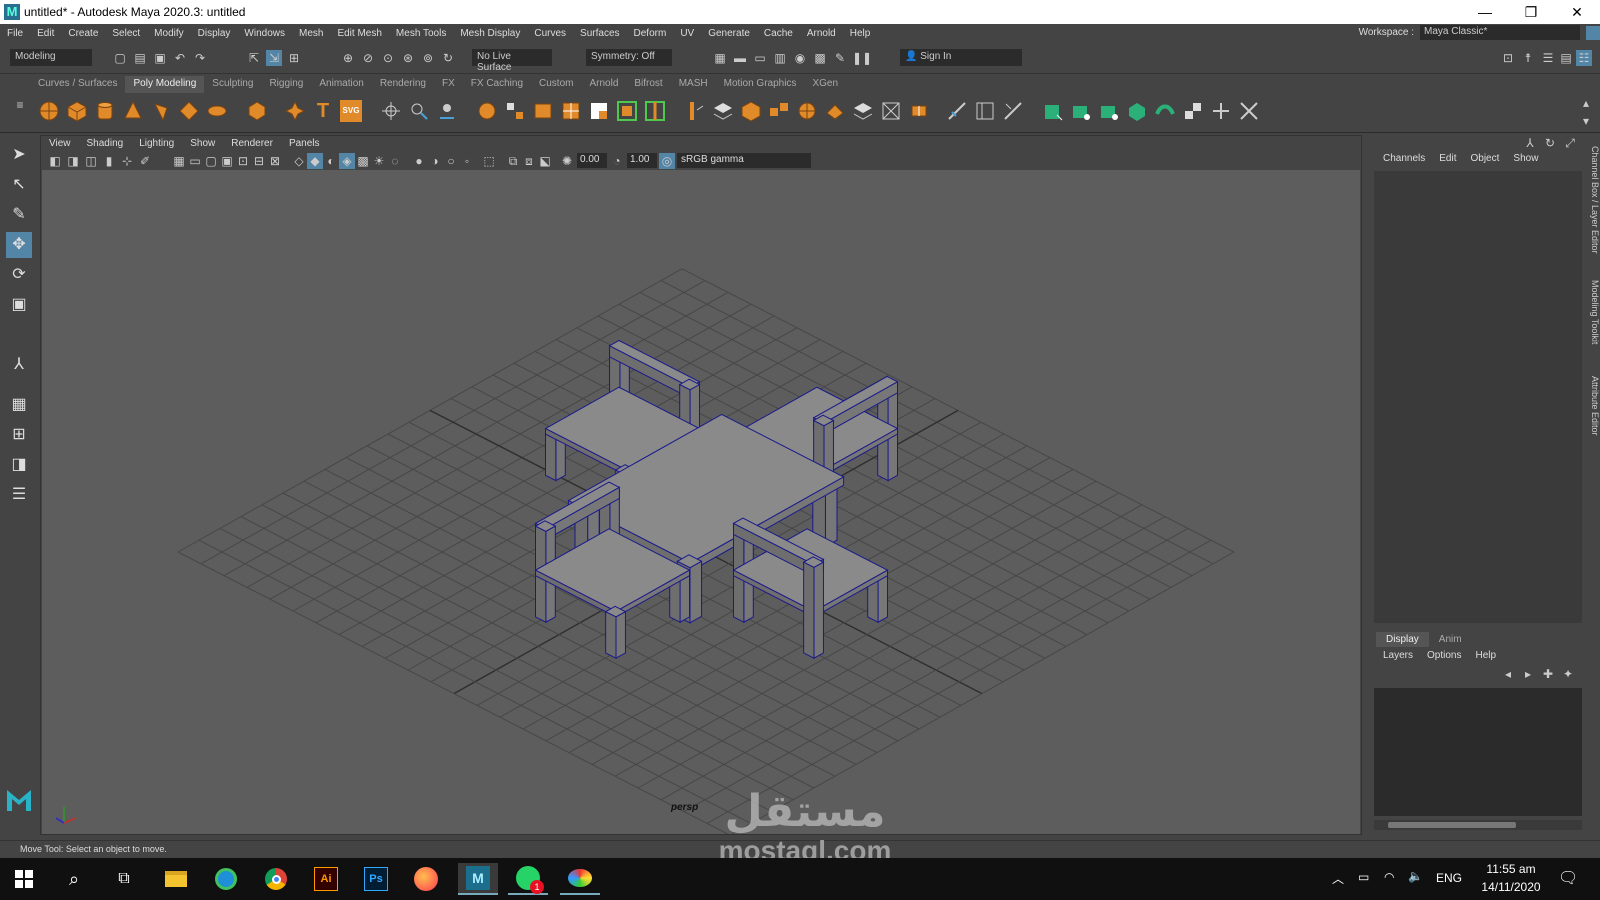 This screenshot has width=1600, height=900. I want to click on minimize-button: —, so click(1485, 12).